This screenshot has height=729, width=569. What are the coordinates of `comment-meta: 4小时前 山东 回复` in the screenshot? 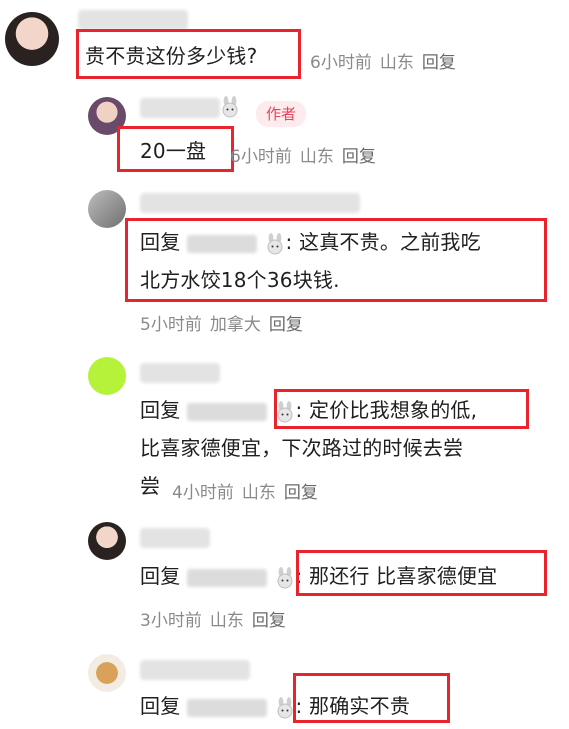 It's located at (249, 490).